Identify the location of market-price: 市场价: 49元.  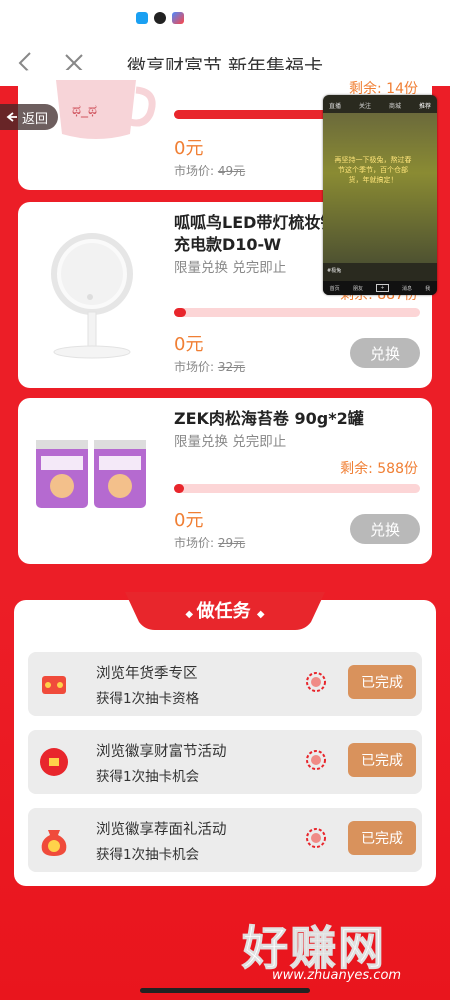
(209, 170).